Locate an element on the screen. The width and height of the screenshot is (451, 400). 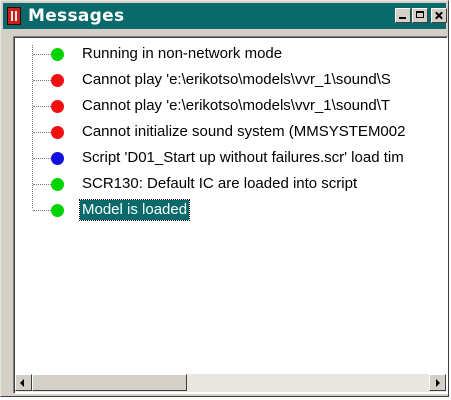
message-text: Running in non-network mode is located at coordinates (182, 53).